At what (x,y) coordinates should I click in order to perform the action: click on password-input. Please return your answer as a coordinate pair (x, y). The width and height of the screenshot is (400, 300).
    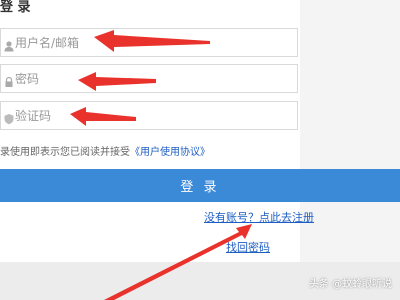
    Looking at the image, I should click on (150, 79).